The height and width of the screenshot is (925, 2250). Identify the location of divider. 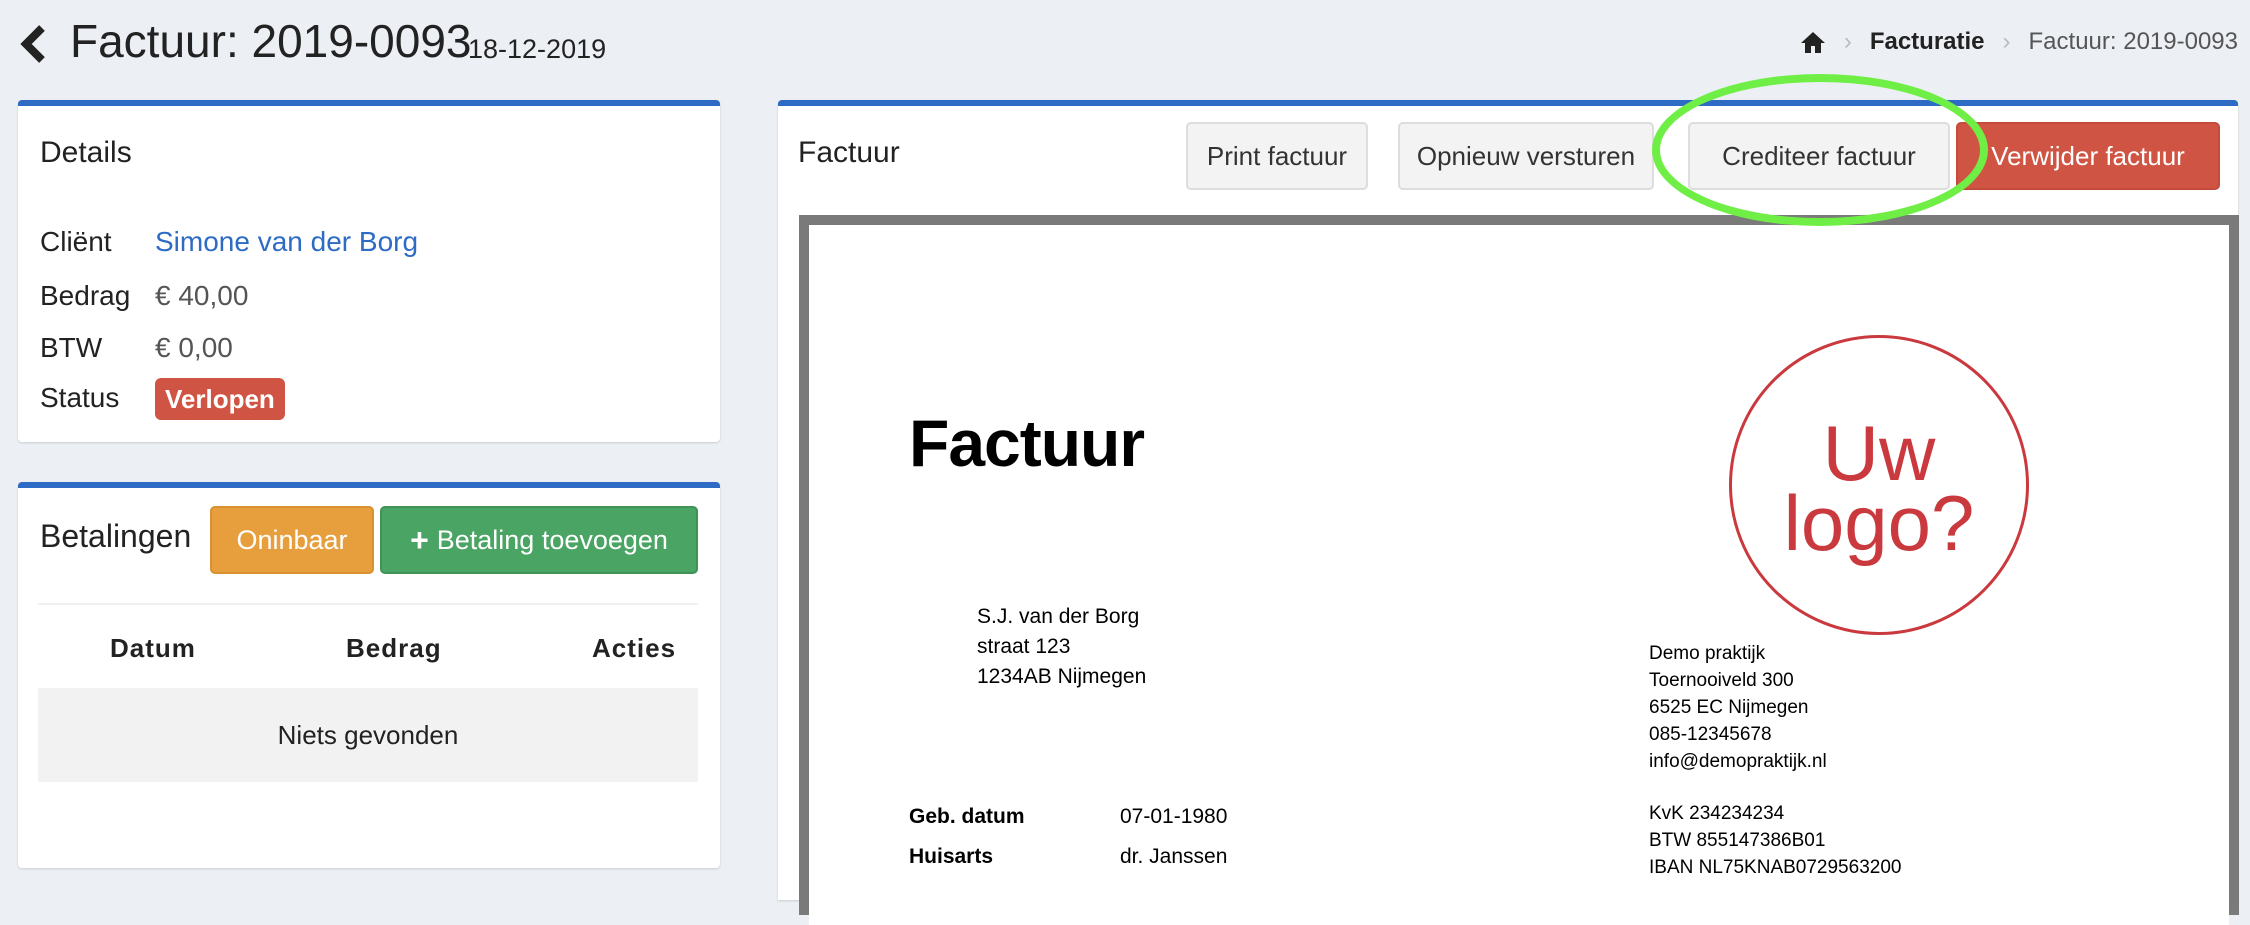
(368, 604).